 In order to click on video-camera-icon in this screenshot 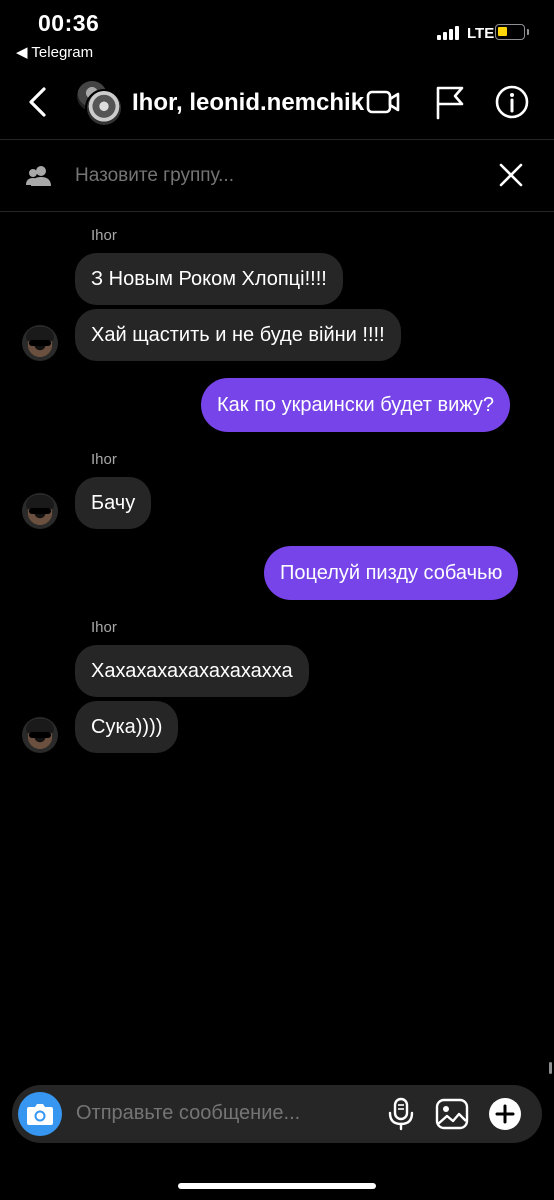, I will do `click(383, 102)`.